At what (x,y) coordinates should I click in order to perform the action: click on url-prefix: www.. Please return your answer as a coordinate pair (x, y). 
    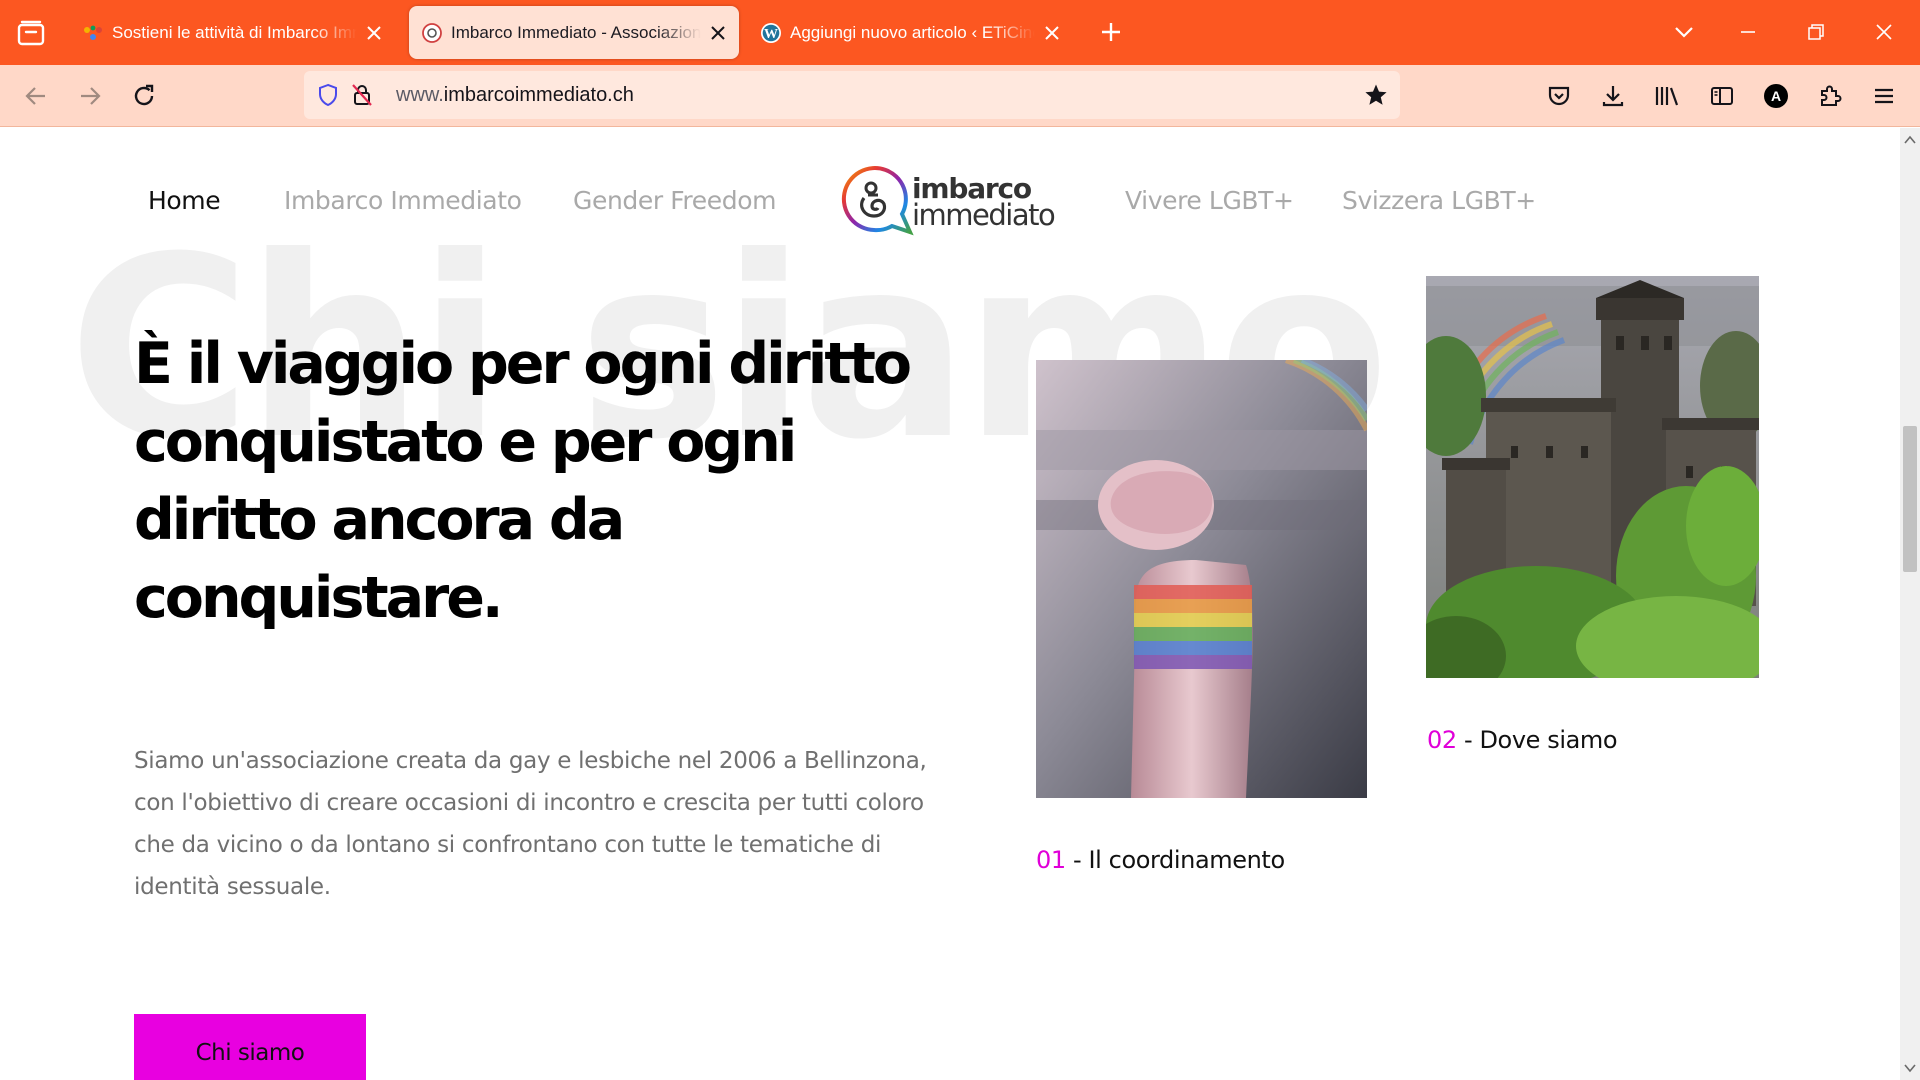
    Looking at the image, I should click on (420, 95).